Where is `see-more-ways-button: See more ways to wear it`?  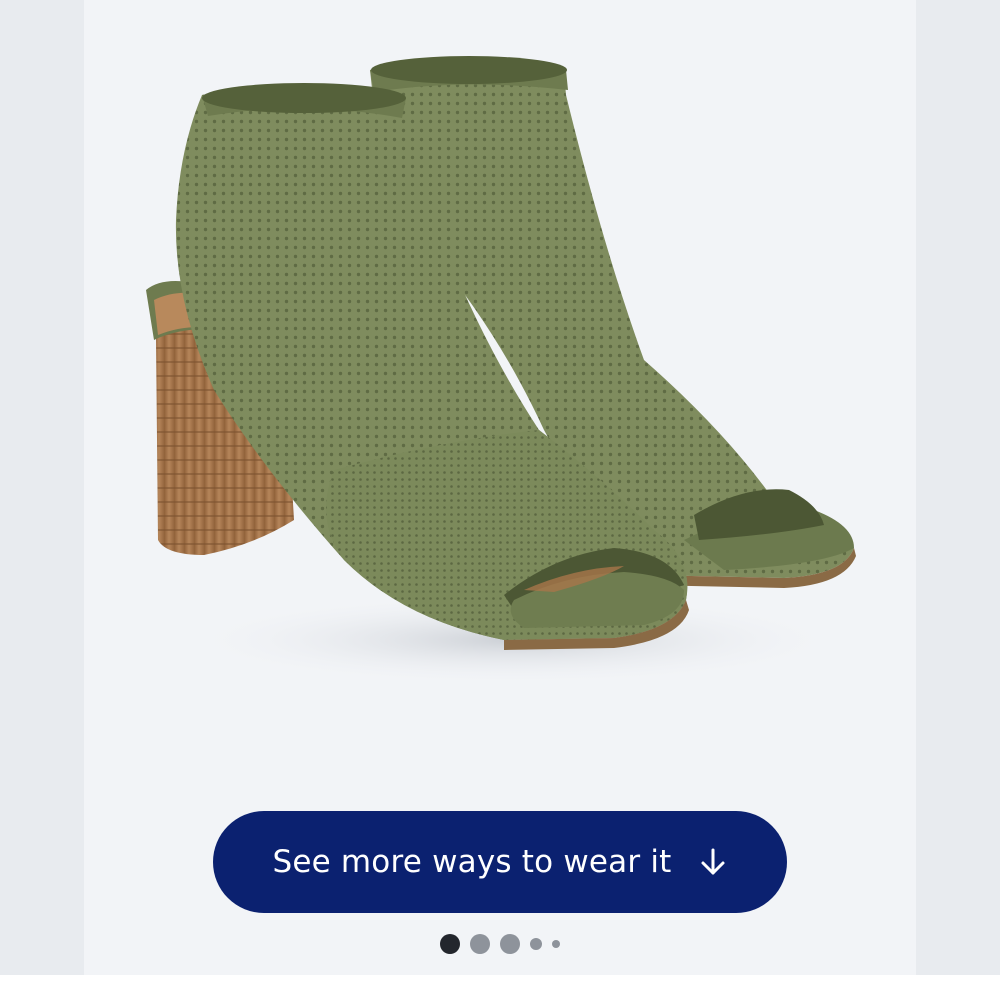
see-more-ways-button: See more ways to wear it is located at coordinates (500, 862).